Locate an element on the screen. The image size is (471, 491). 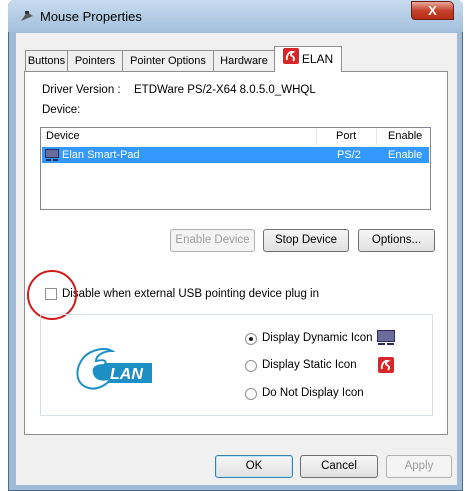
window-title: Mouse Properties is located at coordinates (91, 16).